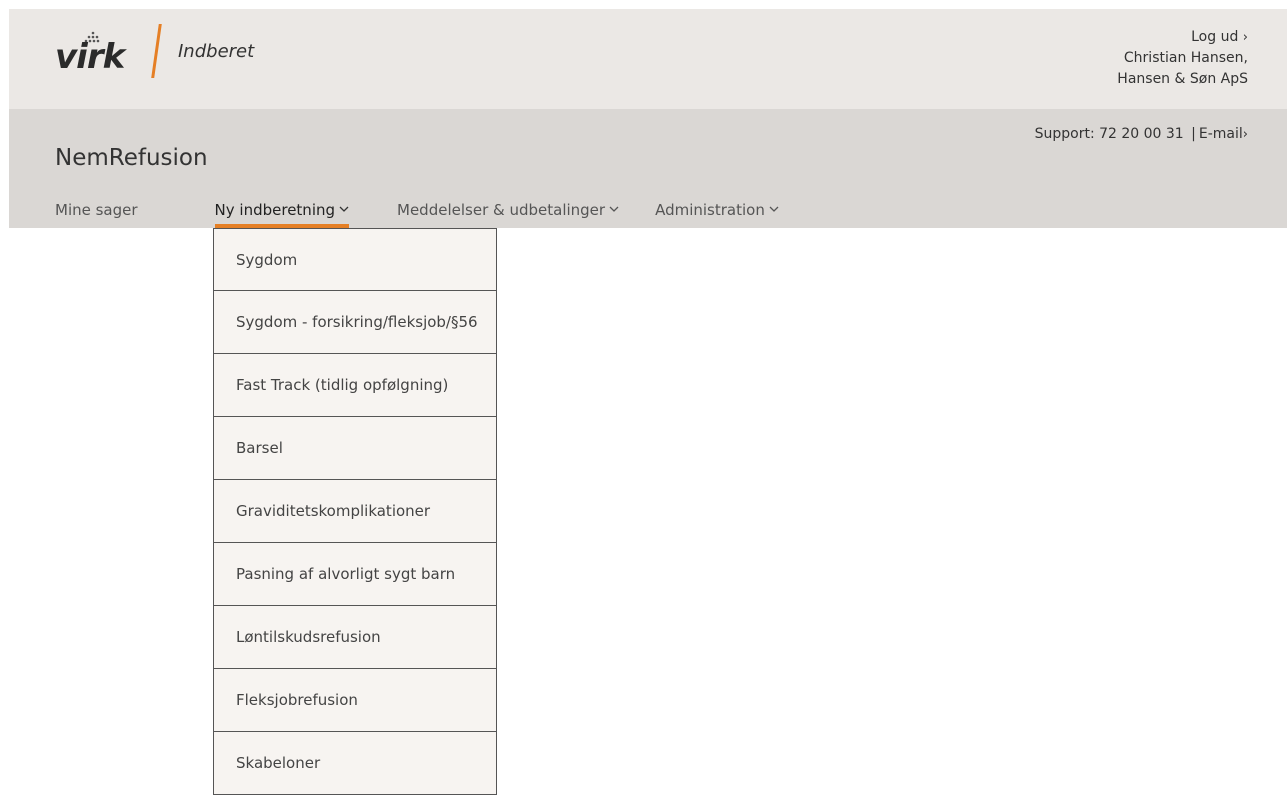 Image resolution: width=1287 pixels, height=796 pixels. What do you see at coordinates (355, 322) in the screenshot?
I see `dropdown-item-sygdom-forsikring: Sygdom - forsikring/fleksjob/§56` at bounding box center [355, 322].